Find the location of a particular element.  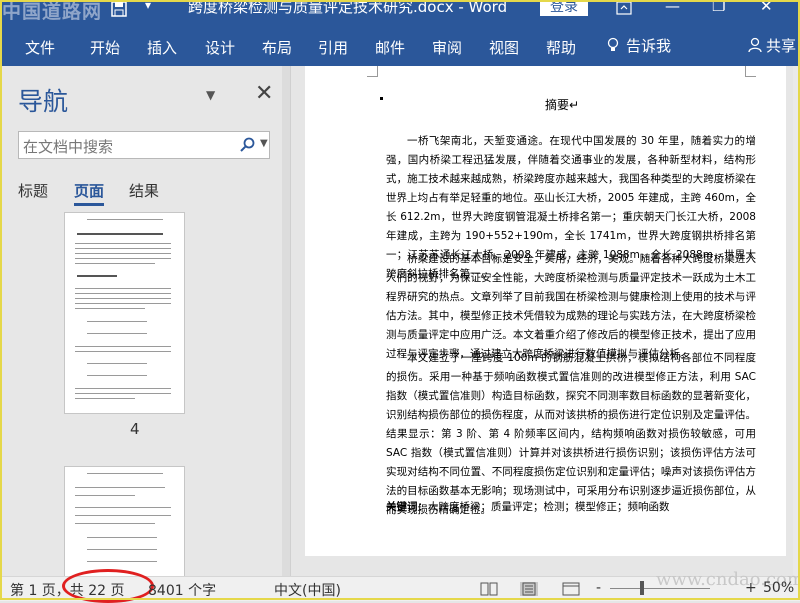

paragraph-mark is located at coordinates (381, 98).